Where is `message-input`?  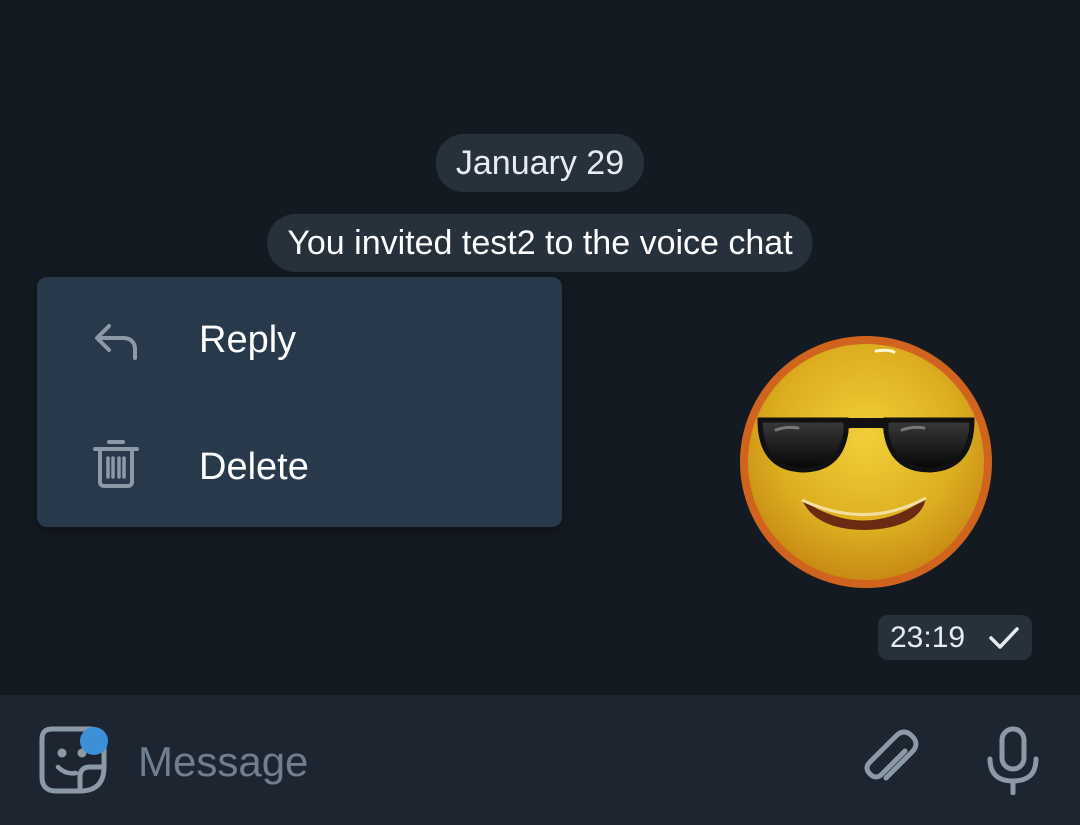
message-input is located at coordinates (478, 762).